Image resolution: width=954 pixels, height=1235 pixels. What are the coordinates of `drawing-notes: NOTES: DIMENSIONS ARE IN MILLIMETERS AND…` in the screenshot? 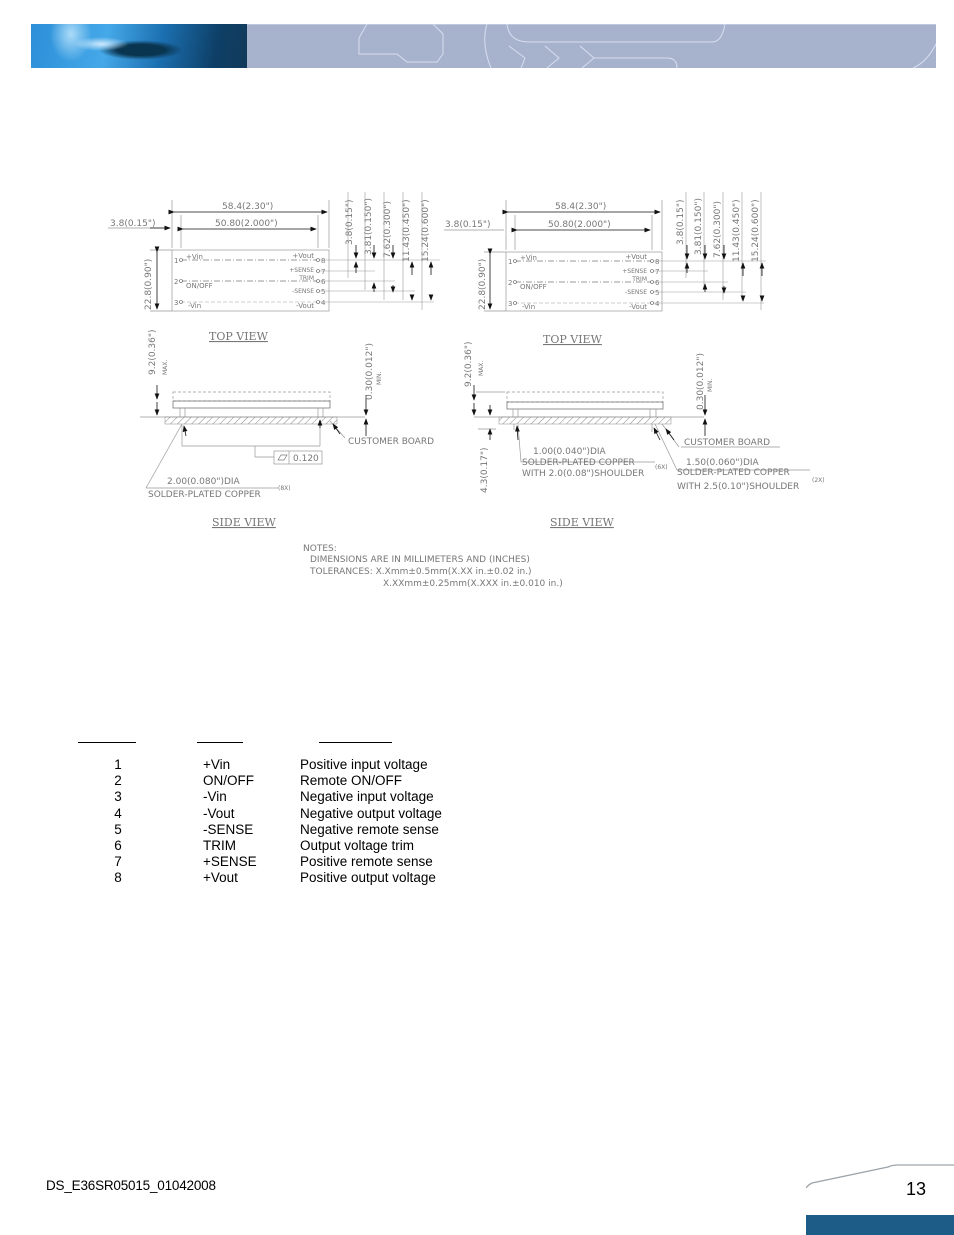 It's located at (433, 566).